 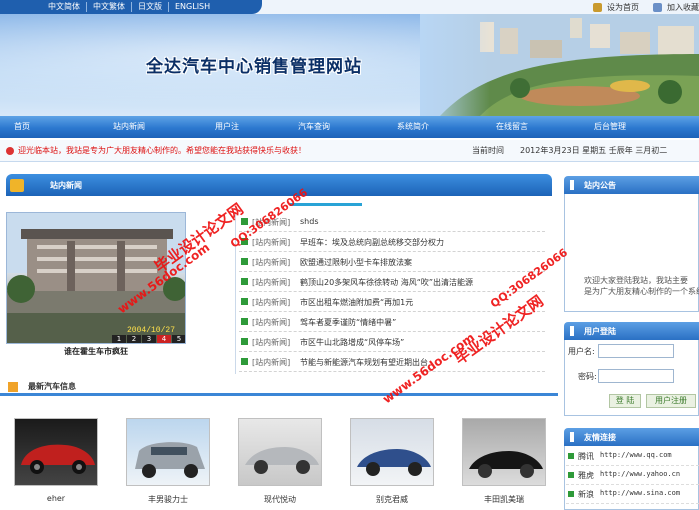 What do you see at coordinates (641, 291) in the screenshot?
I see `announcement-line-2: 是为广大朋友精心制作的一个系统` at bounding box center [641, 291].